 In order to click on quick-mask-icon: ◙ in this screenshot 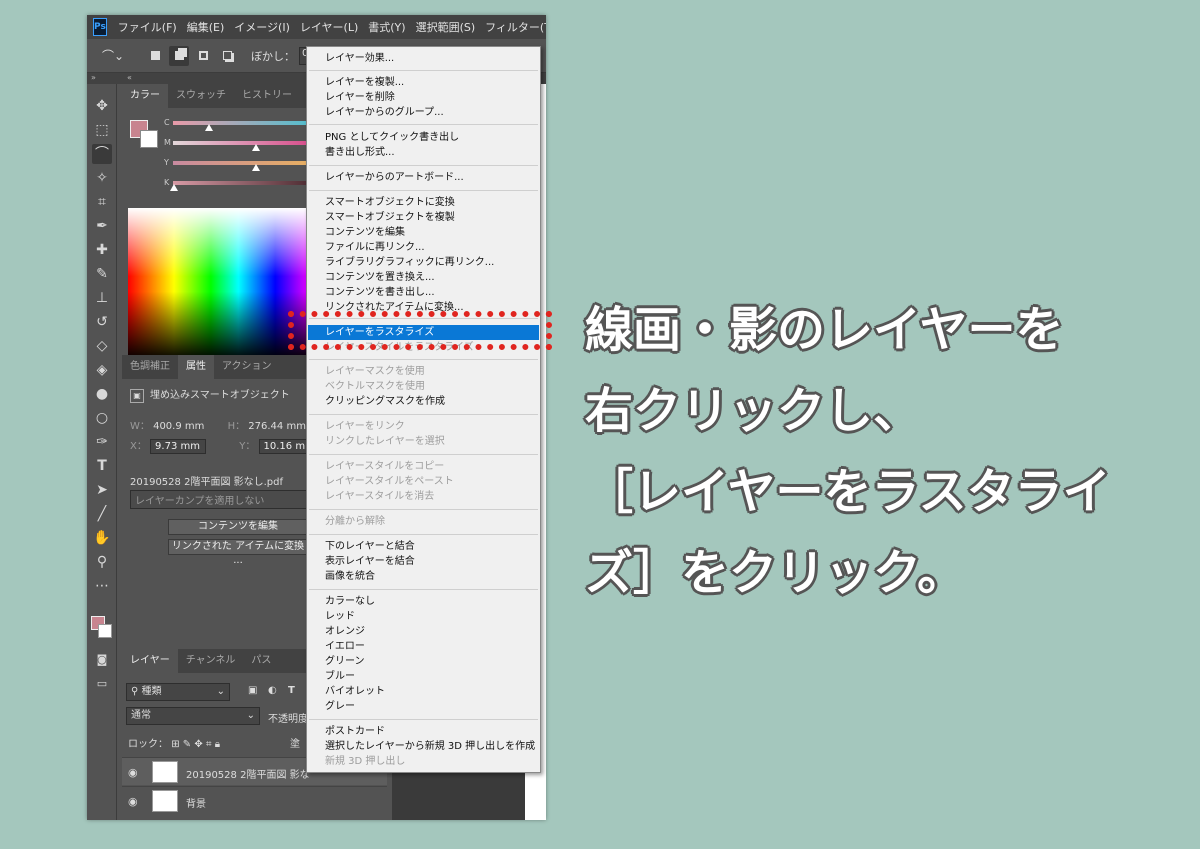, I will do `click(102, 660)`.